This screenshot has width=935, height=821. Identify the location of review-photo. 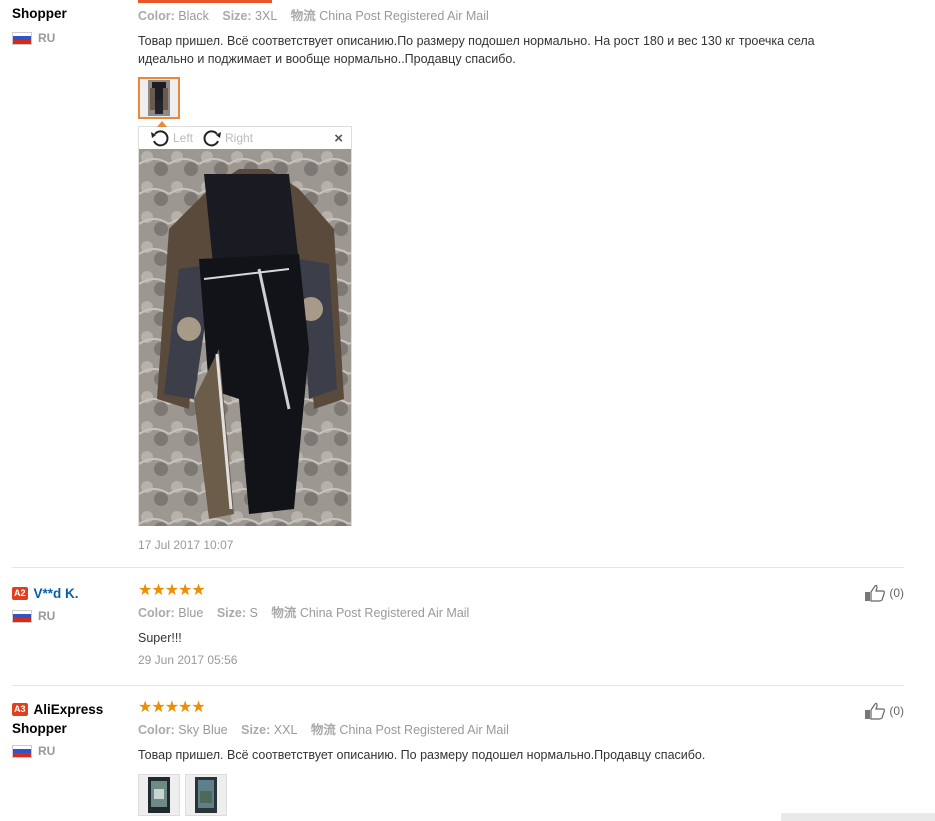
(245, 337).